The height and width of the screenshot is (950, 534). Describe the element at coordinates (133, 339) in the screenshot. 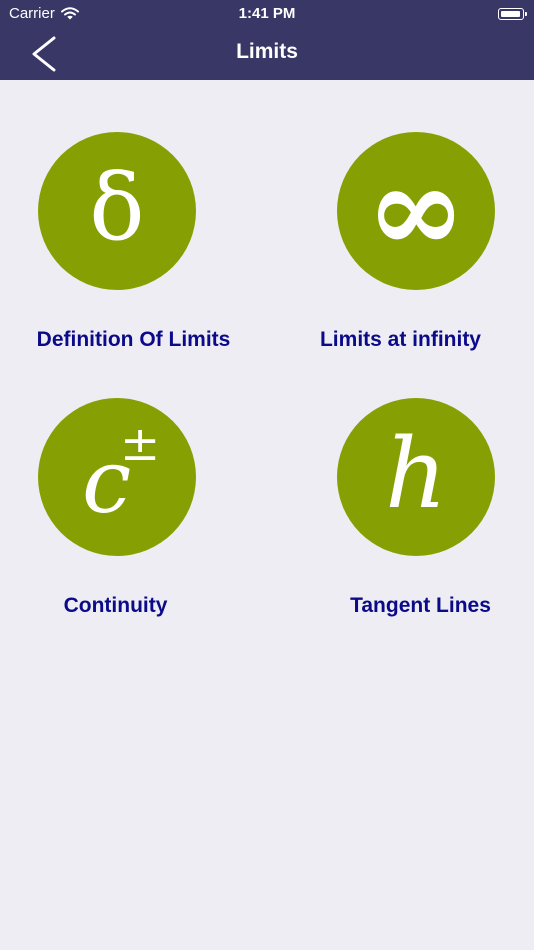

I see `topic-label: Definition Of Limits` at that location.